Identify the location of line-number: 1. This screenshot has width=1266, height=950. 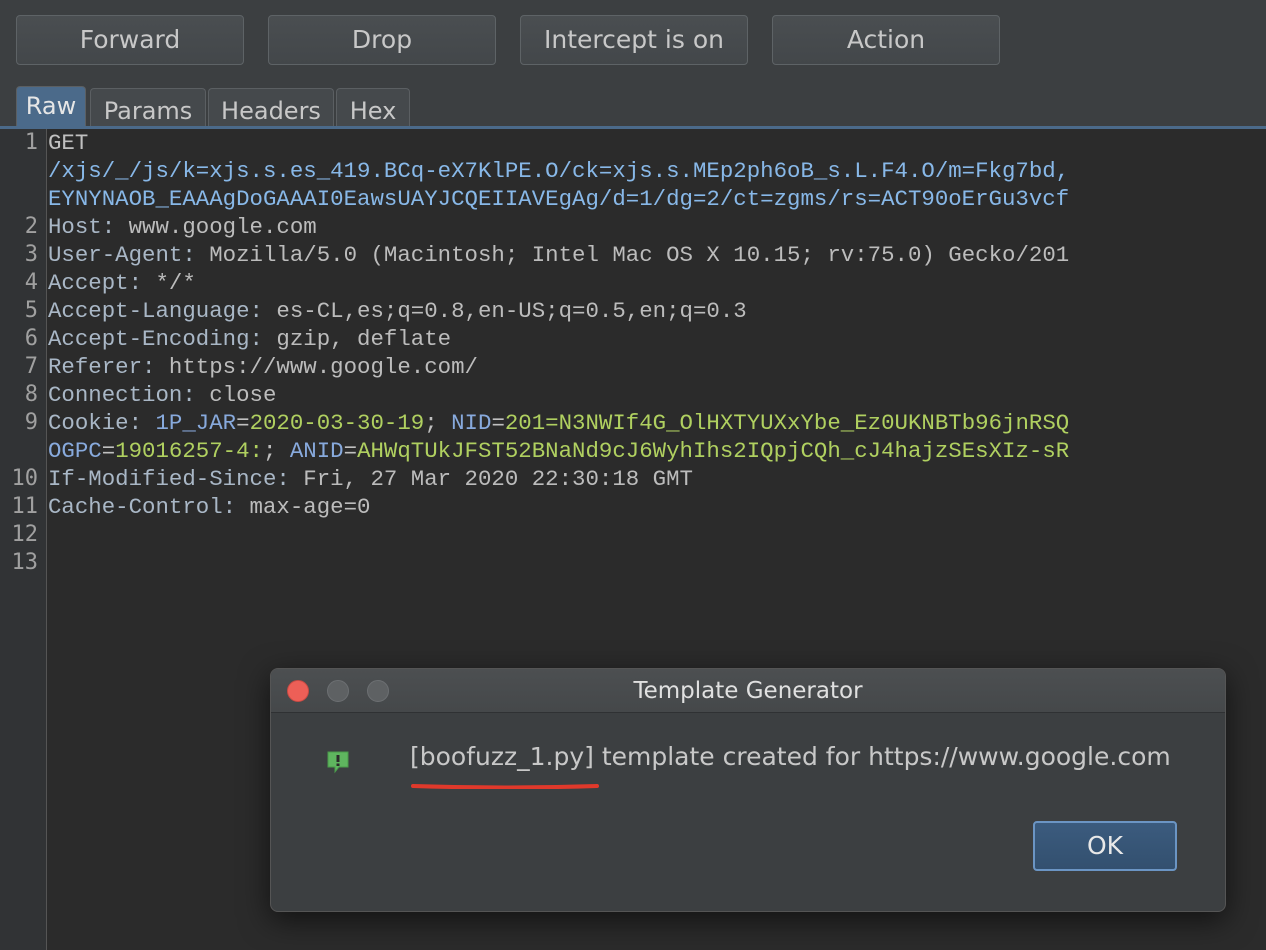
(31, 142).